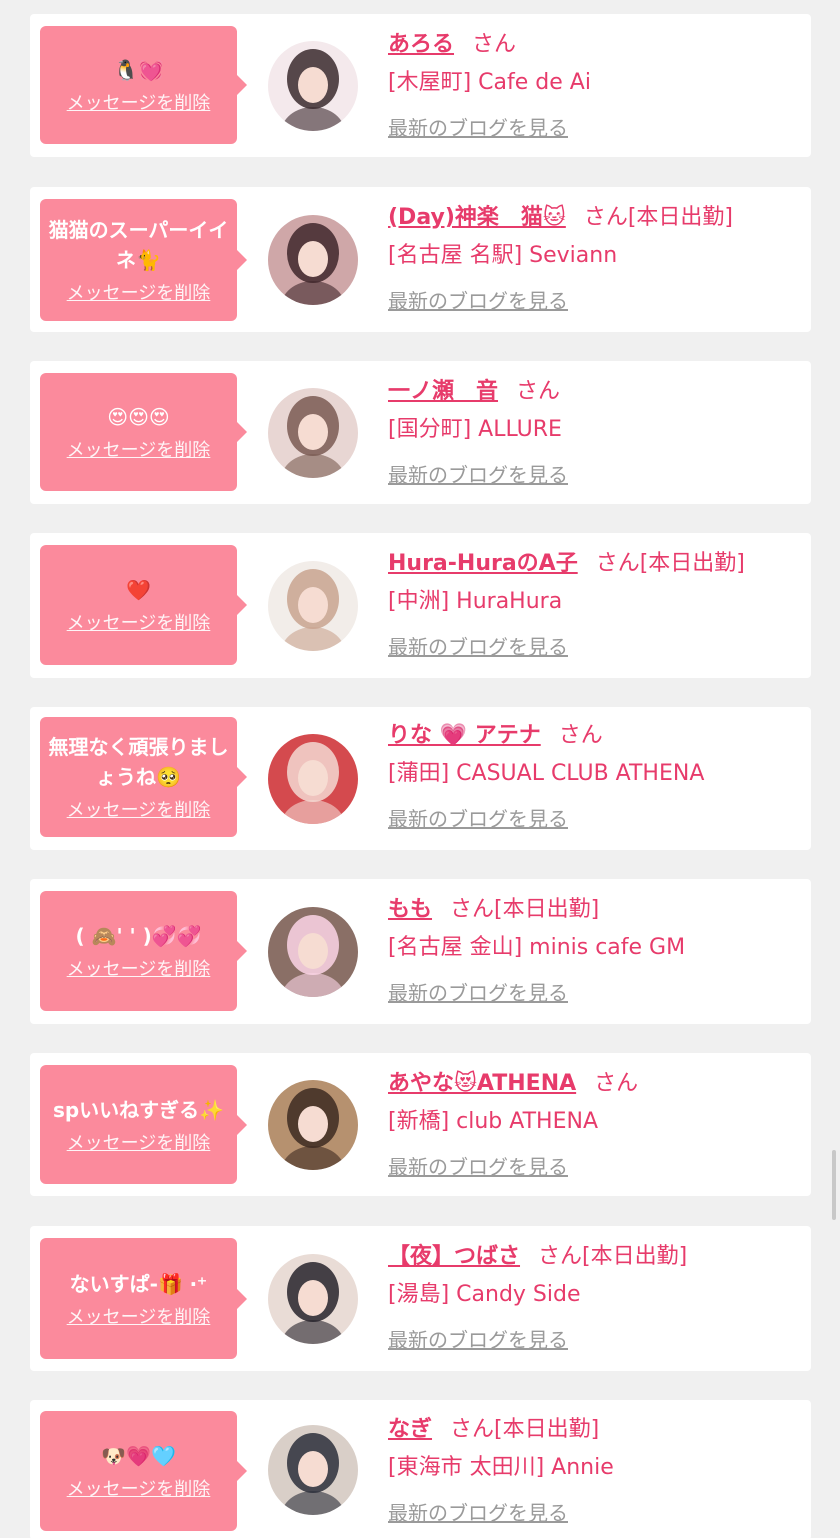  What do you see at coordinates (484, 1294) in the screenshot?
I see `shop-name: [湯島] Candy Side` at bounding box center [484, 1294].